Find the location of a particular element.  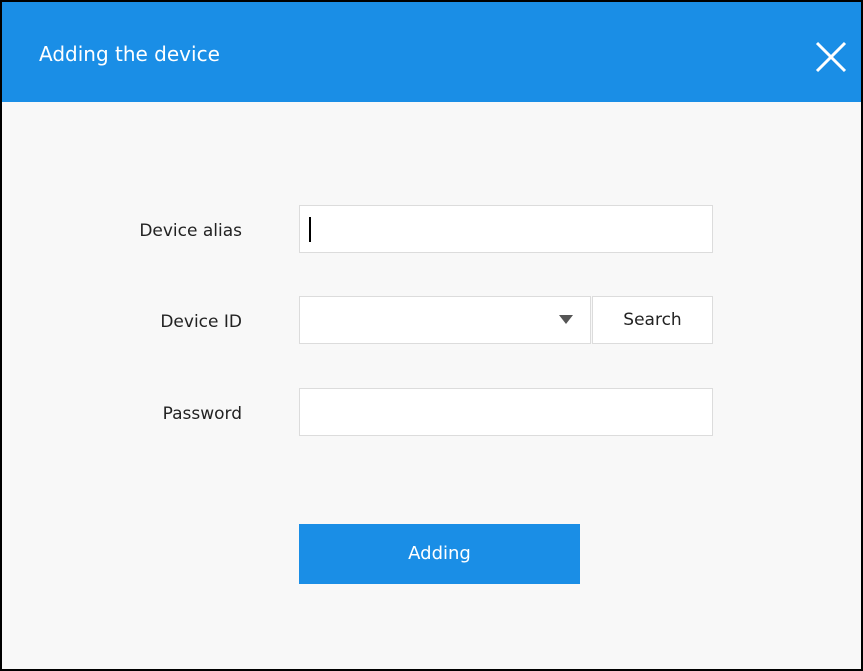

triangle-down-icon is located at coordinates (566, 320).